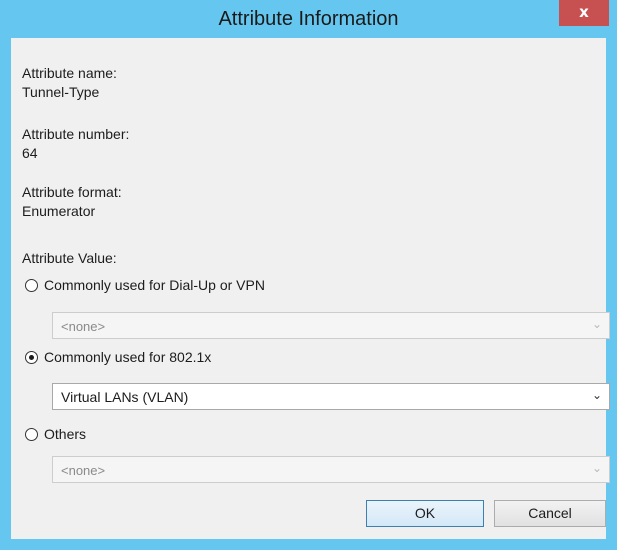 The image size is (617, 550). What do you see at coordinates (154, 285) in the screenshot?
I see `radio-dialup-vpn-label: Commonly used for Dial-Up or VPN` at bounding box center [154, 285].